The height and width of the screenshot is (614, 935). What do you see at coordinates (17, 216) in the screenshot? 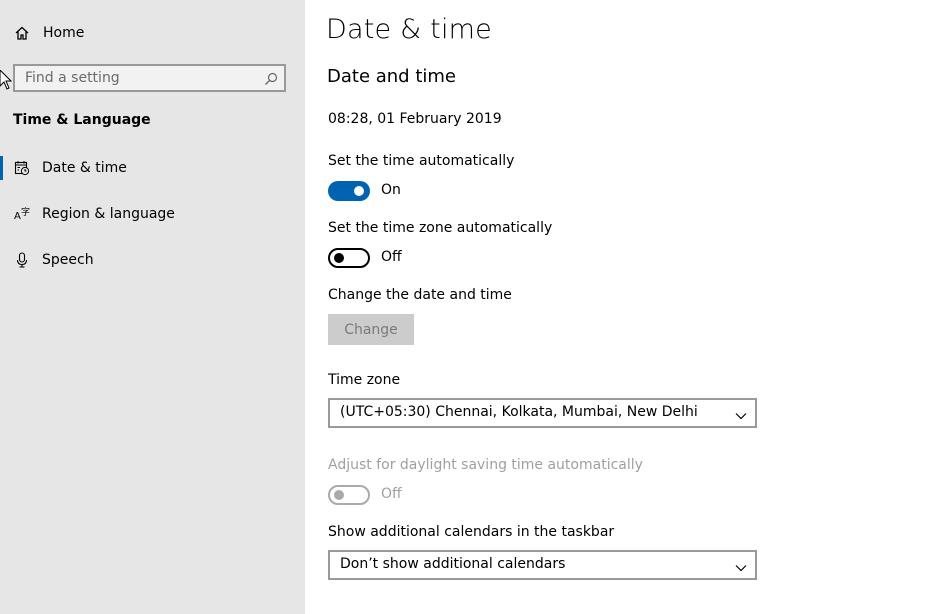
I see `svg-text: A` at bounding box center [17, 216].